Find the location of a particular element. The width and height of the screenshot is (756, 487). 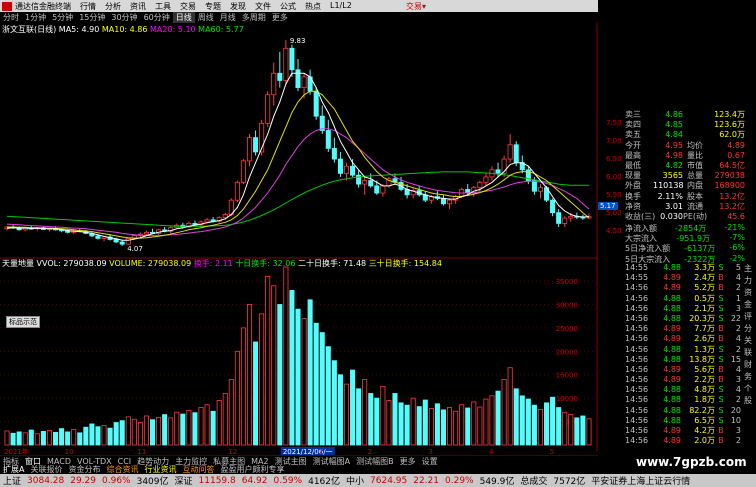

broker-menu: 交易▾ is located at coordinates (416, 6).